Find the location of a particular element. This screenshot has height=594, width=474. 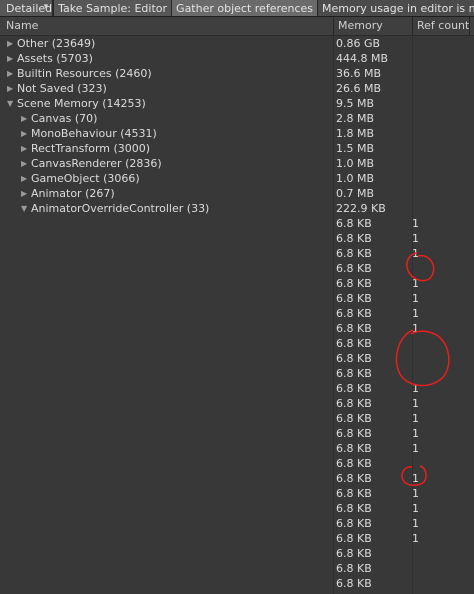

memory-cell: 36.6 MB is located at coordinates (359, 73).